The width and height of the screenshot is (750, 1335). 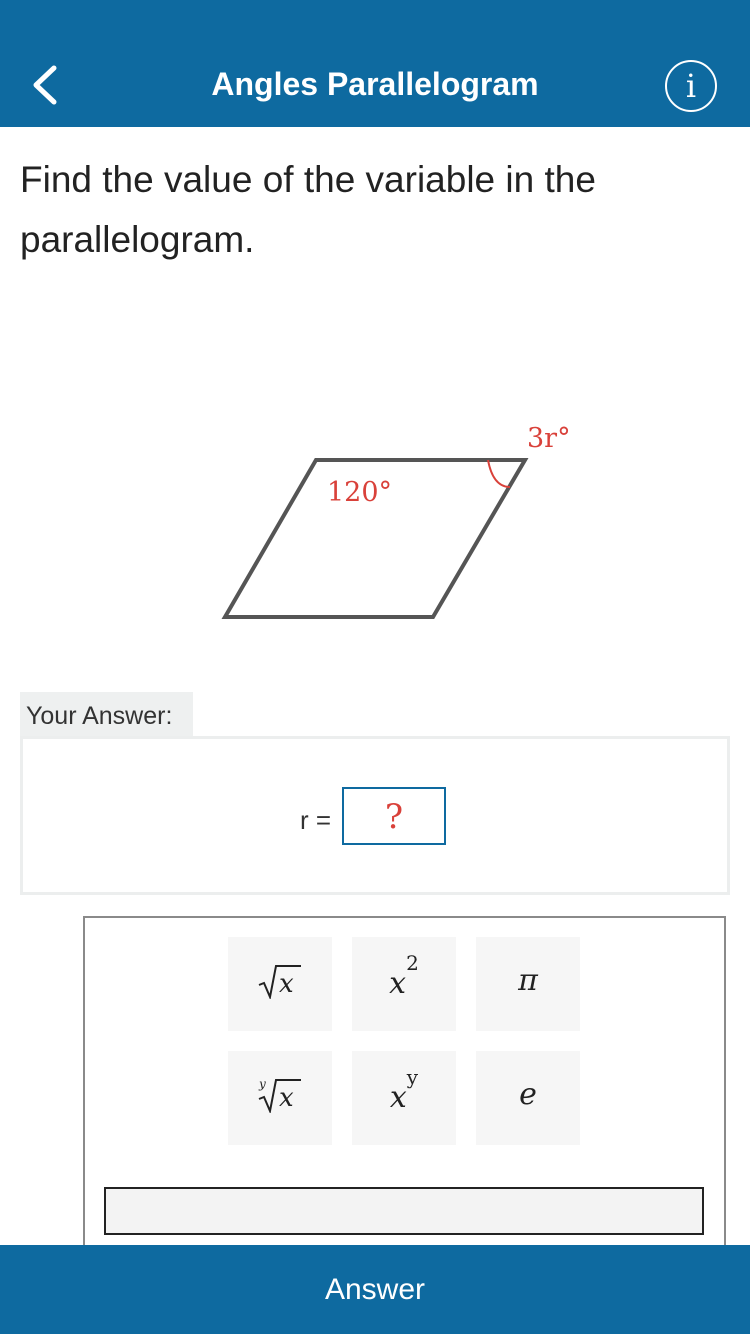 I want to click on answer-label: Your Answer:, so click(x=106, y=714).